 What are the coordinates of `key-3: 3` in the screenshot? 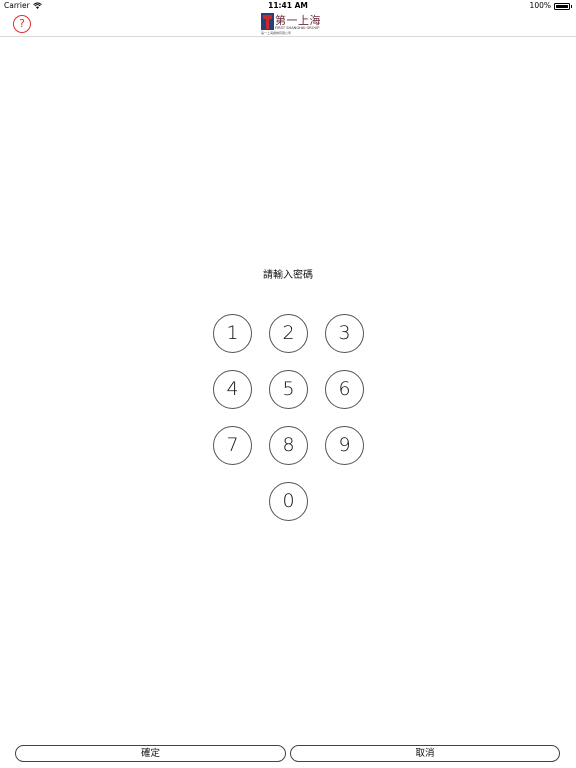 It's located at (344, 333).